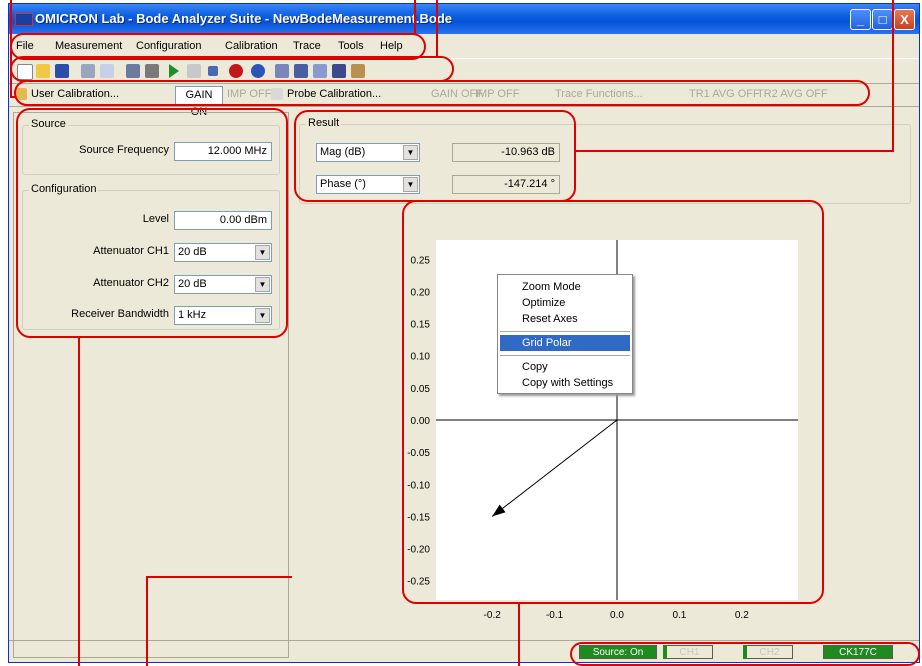  Describe the element at coordinates (24, 19) in the screenshot. I see `app-icon` at that location.